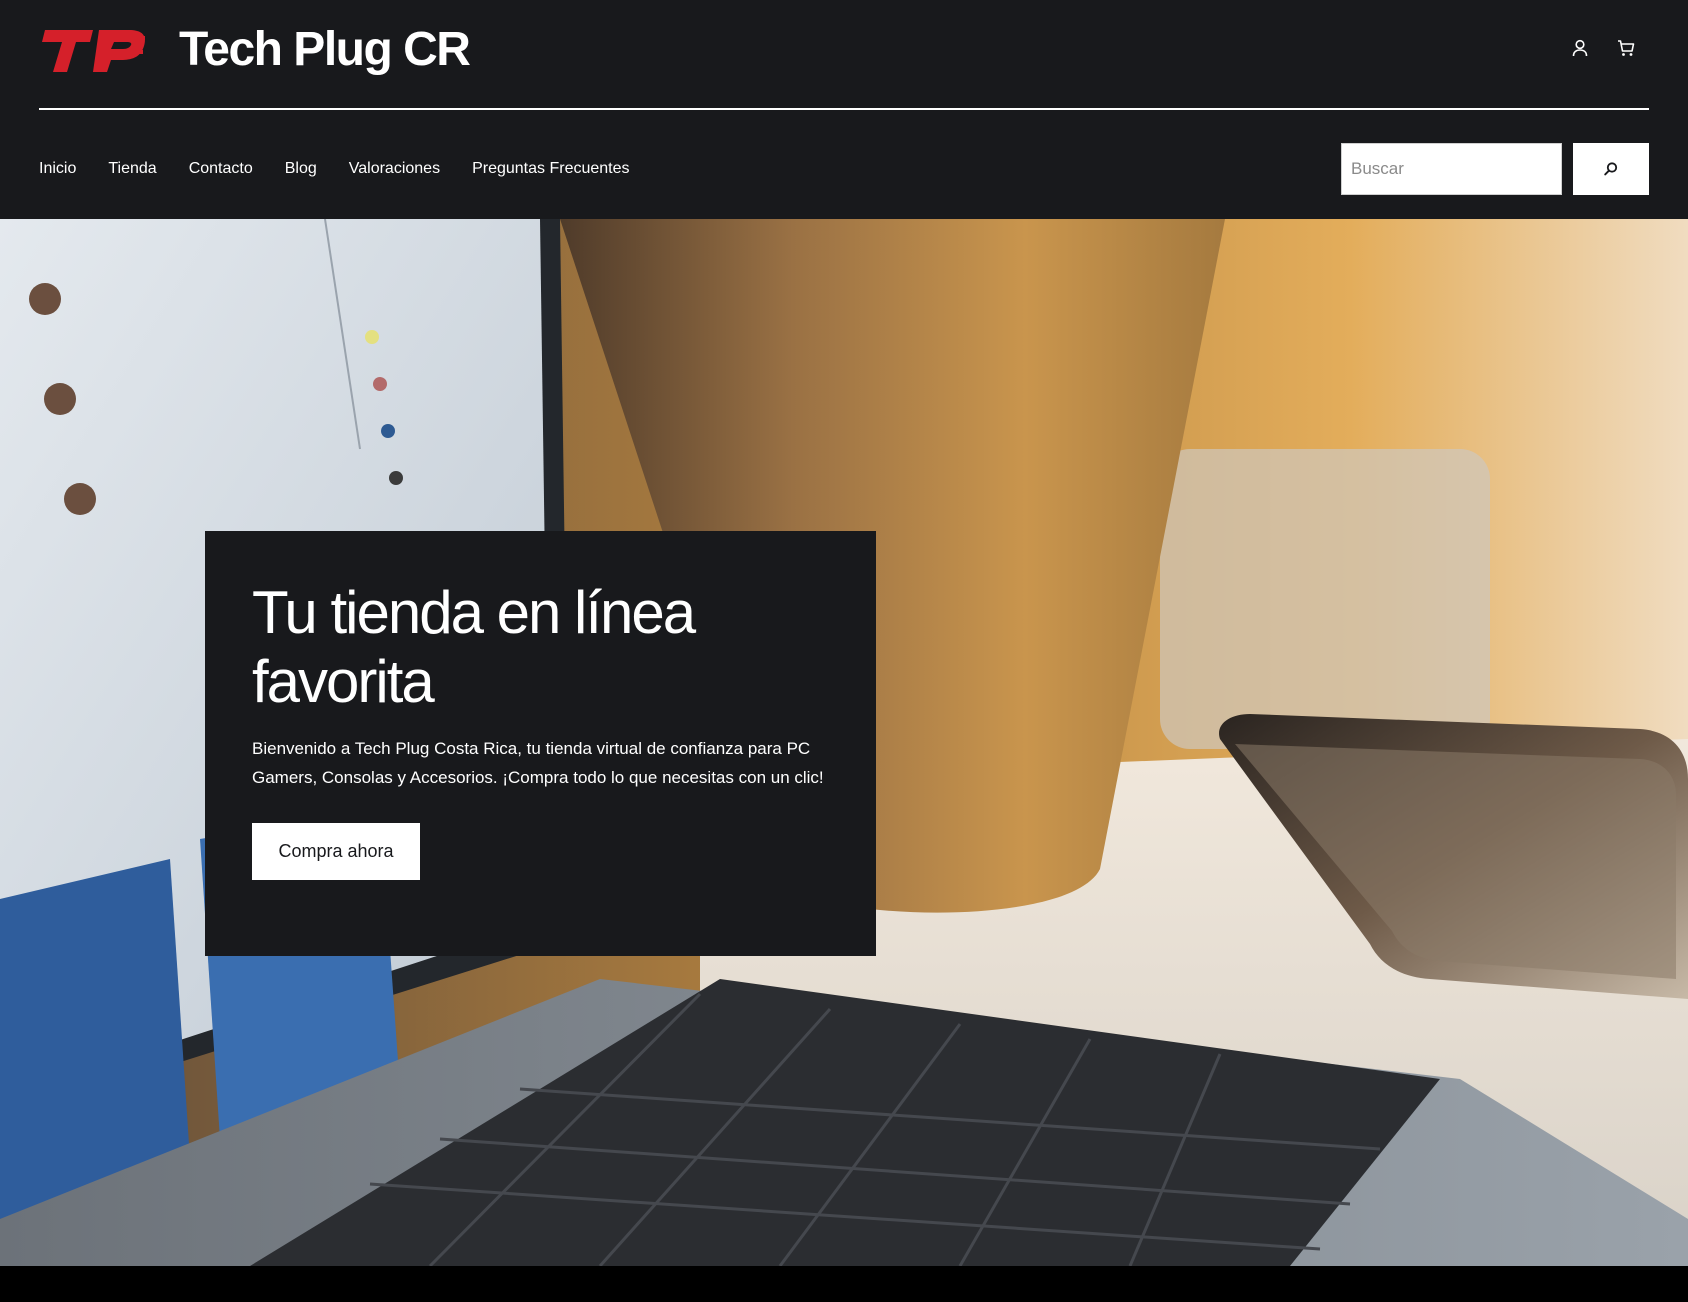 The image size is (1688, 1302). I want to click on search-input, so click(1451, 169).